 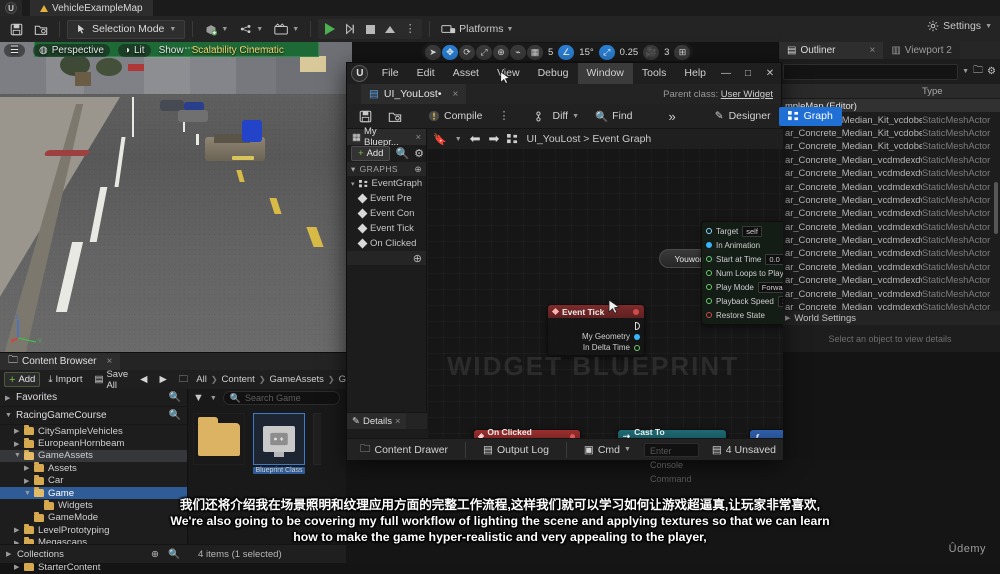 I want to click on world-coords-icon: ⊕, so click(x=501, y=52).